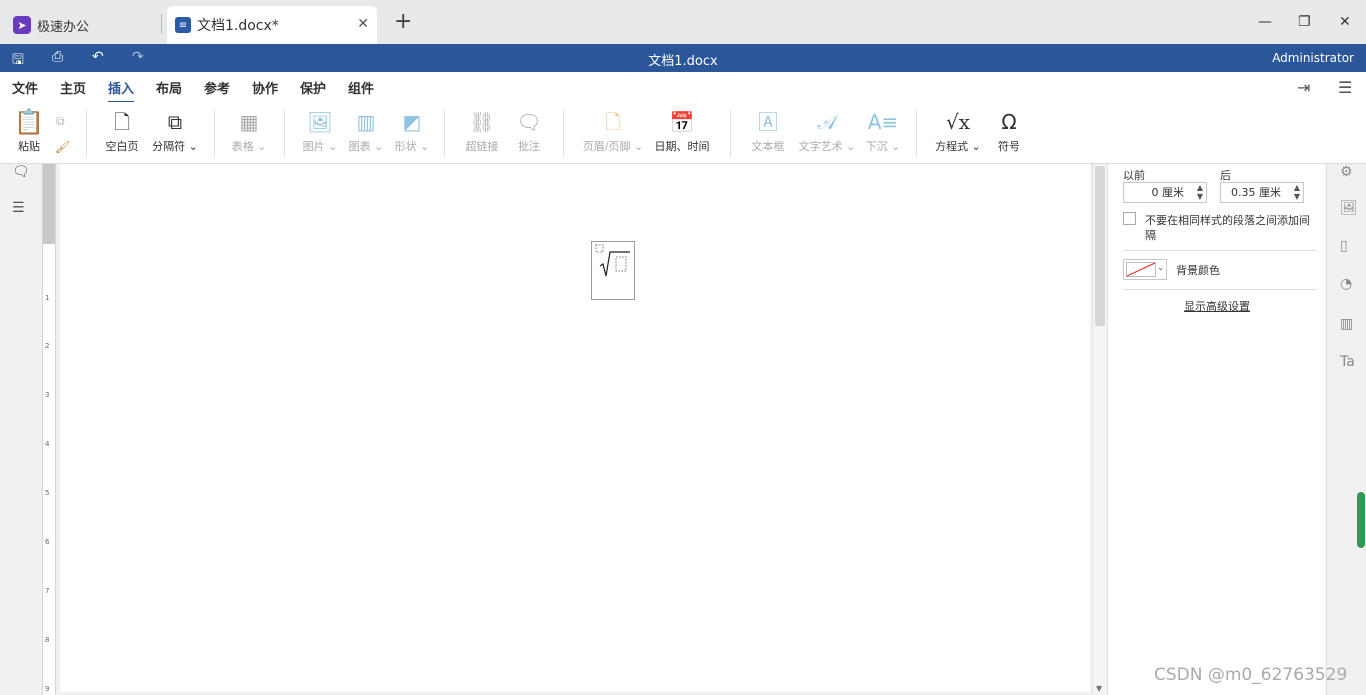 Image resolution: width=1366 pixels, height=695 pixels. Describe the element at coordinates (1344, 246) in the screenshot. I see `header-footer-settings-icon: ▯` at that location.